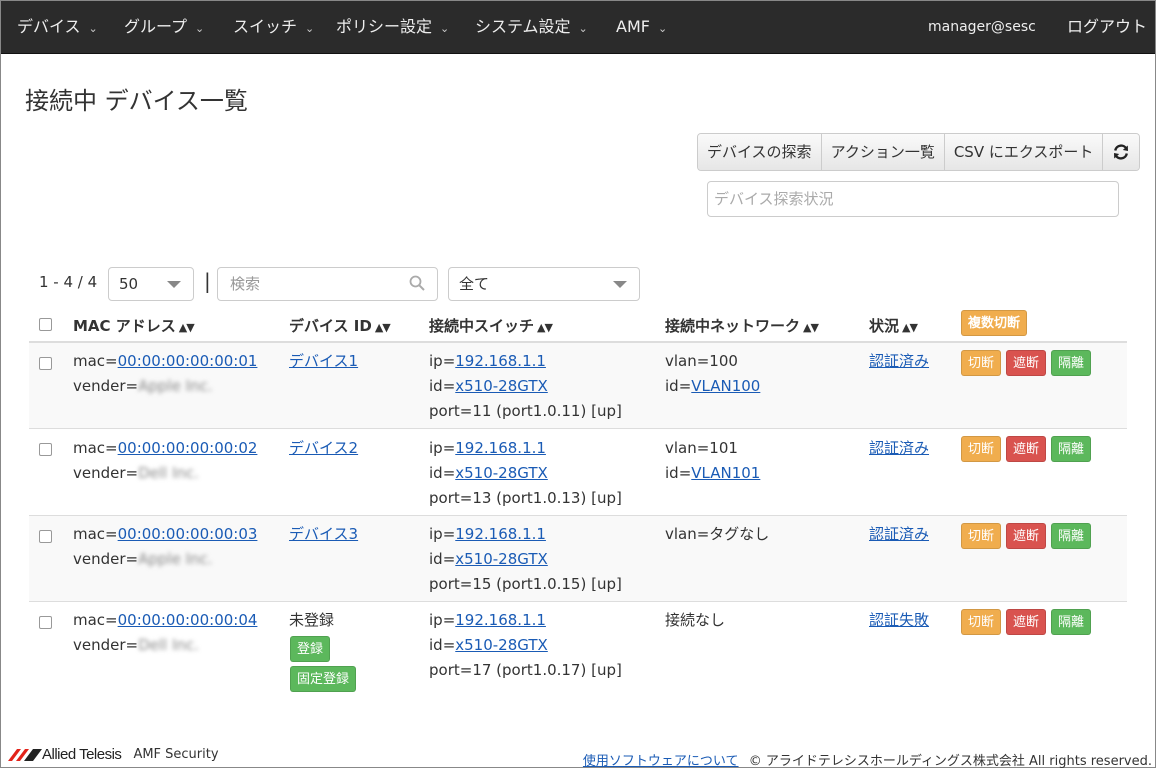 The width and height of the screenshot is (1156, 768). I want to click on bulk-disconnect-button: 複数切断, so click(994, 323).